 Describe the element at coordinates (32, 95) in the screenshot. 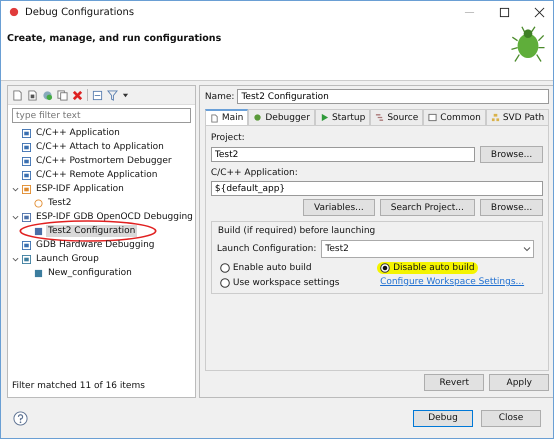

I see `new-prototype-icon` at that location.